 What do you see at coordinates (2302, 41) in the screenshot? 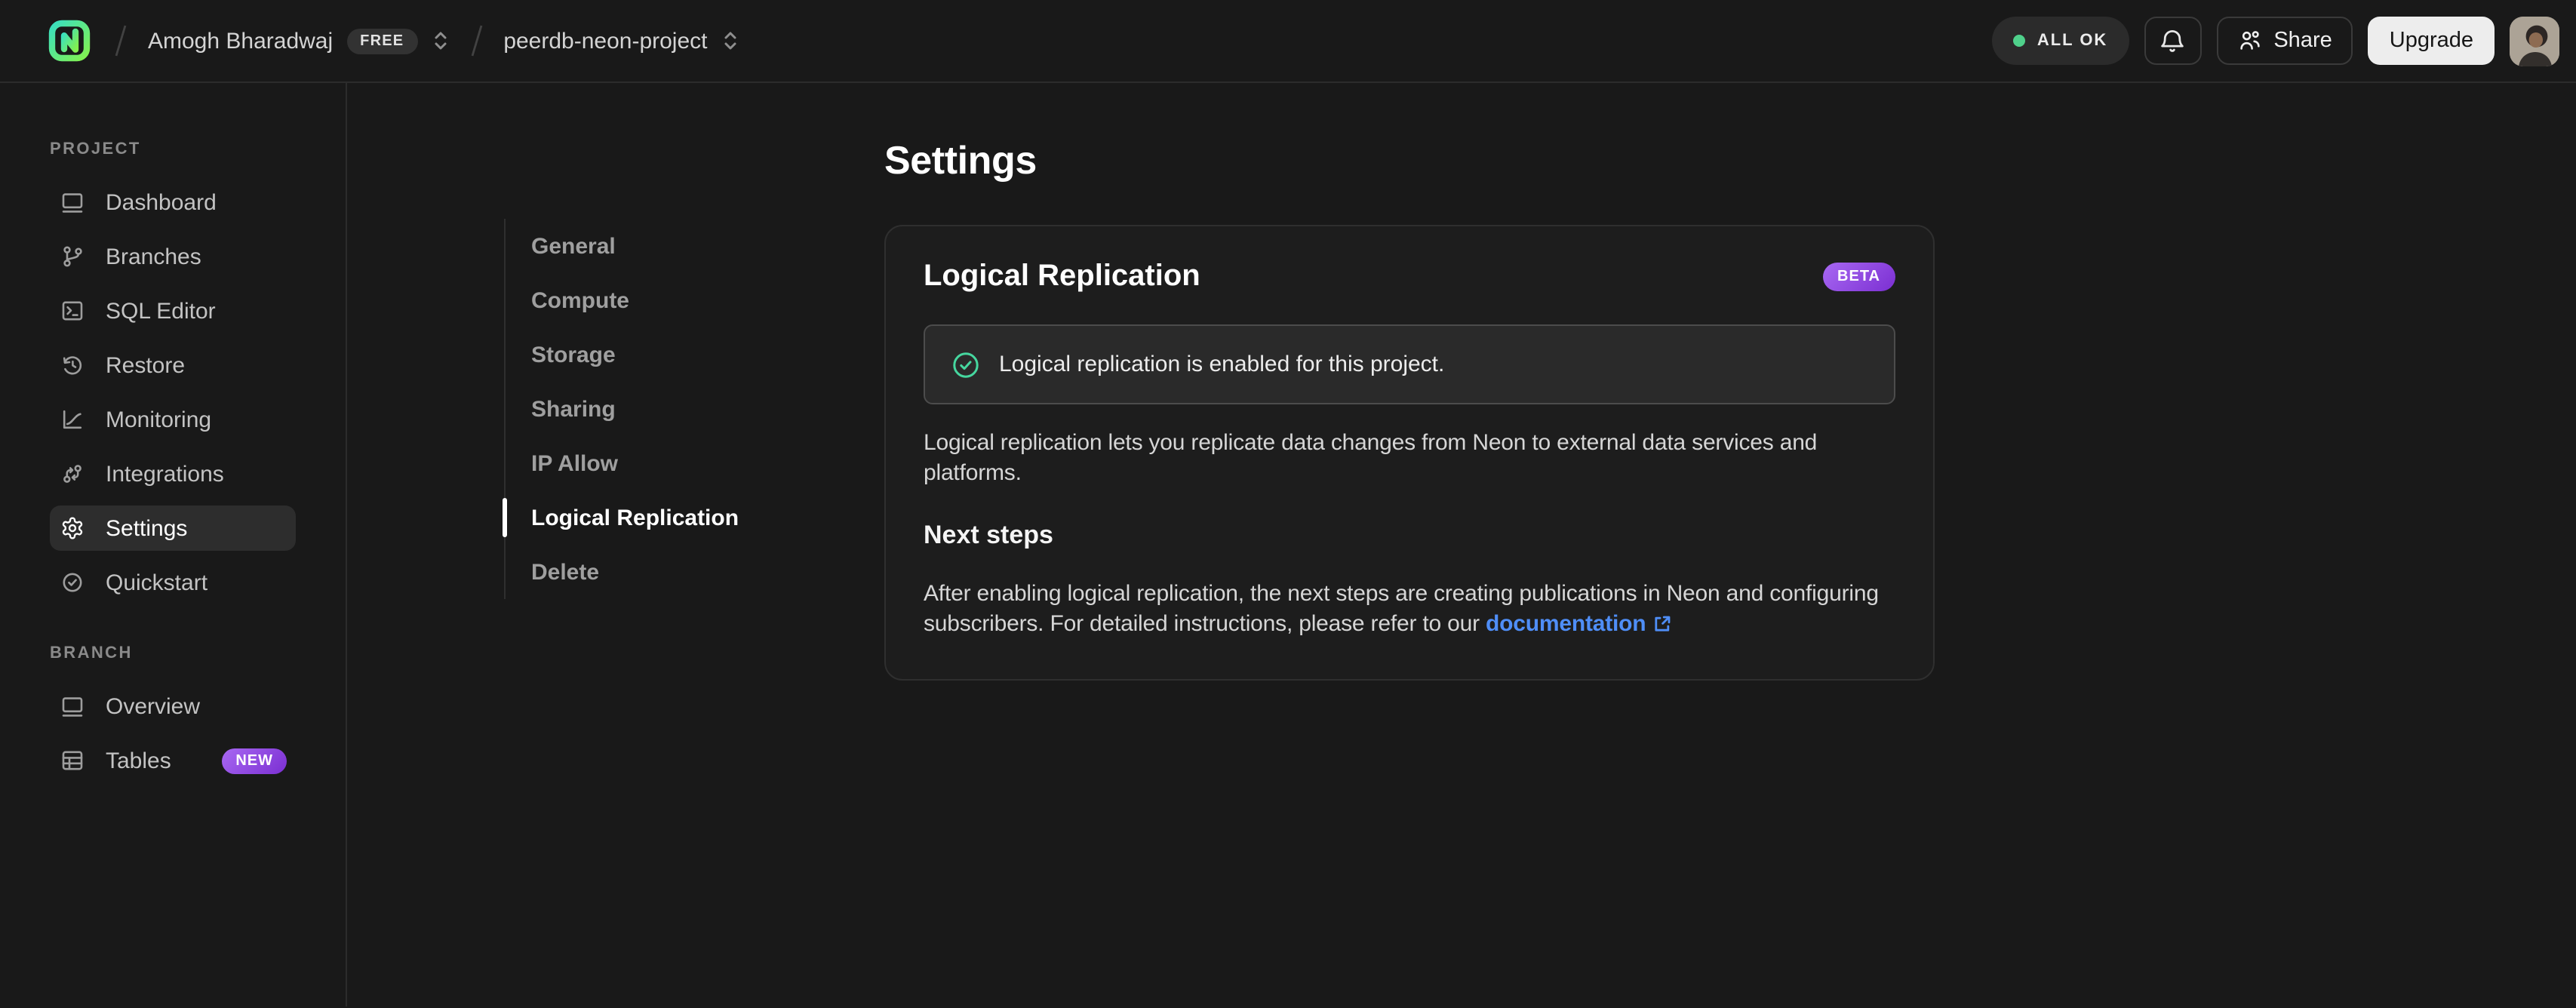
I see `share-label: Share` at bounding box center [2302, 41].